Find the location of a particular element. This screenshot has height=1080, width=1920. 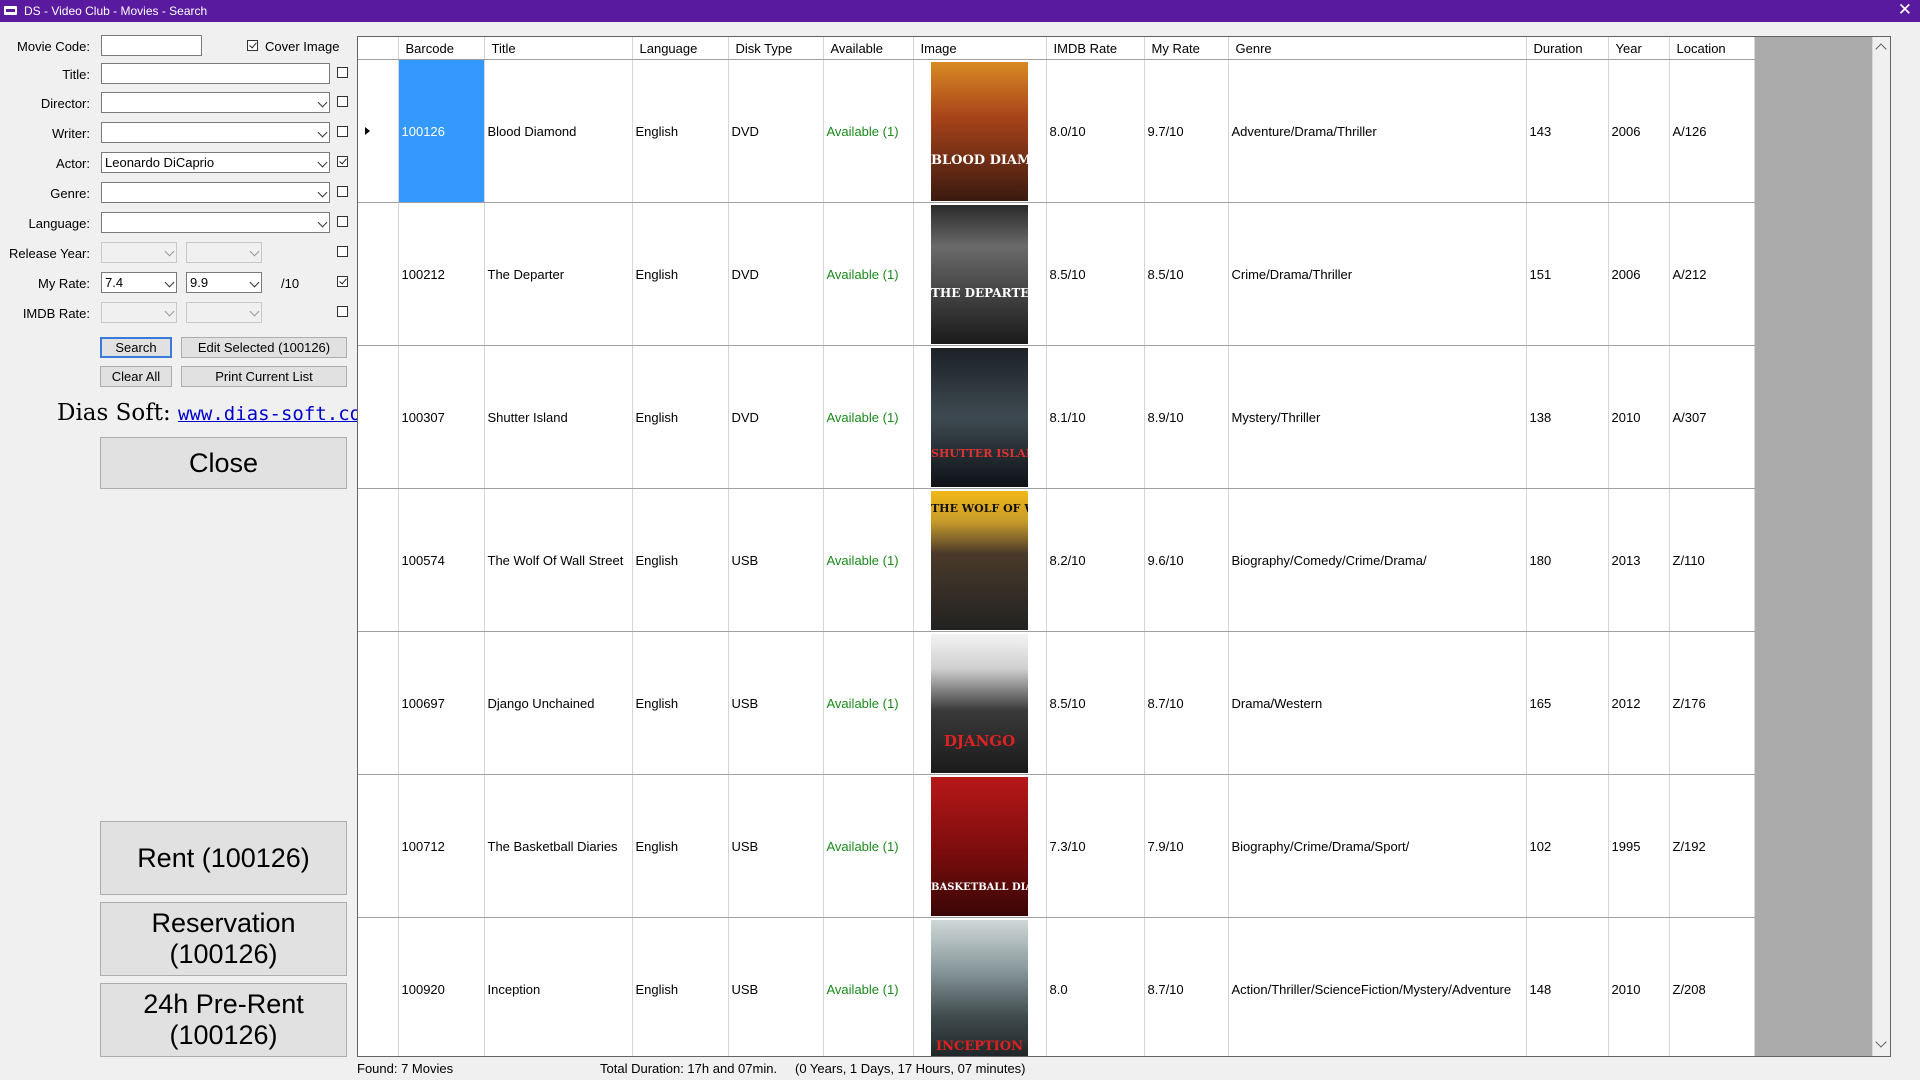

cell-image: BASKETBALL DIARIES is located at coordinates (980, 846).